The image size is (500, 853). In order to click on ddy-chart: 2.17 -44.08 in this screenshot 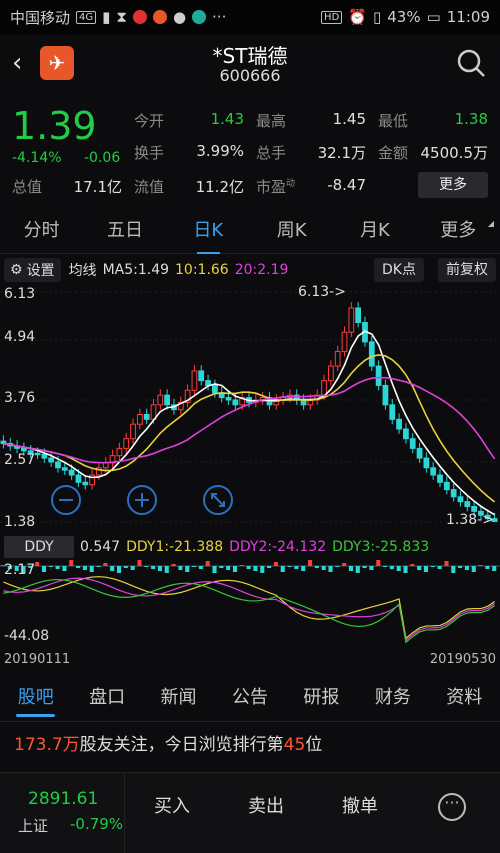, I will do `click(250, 605)`.